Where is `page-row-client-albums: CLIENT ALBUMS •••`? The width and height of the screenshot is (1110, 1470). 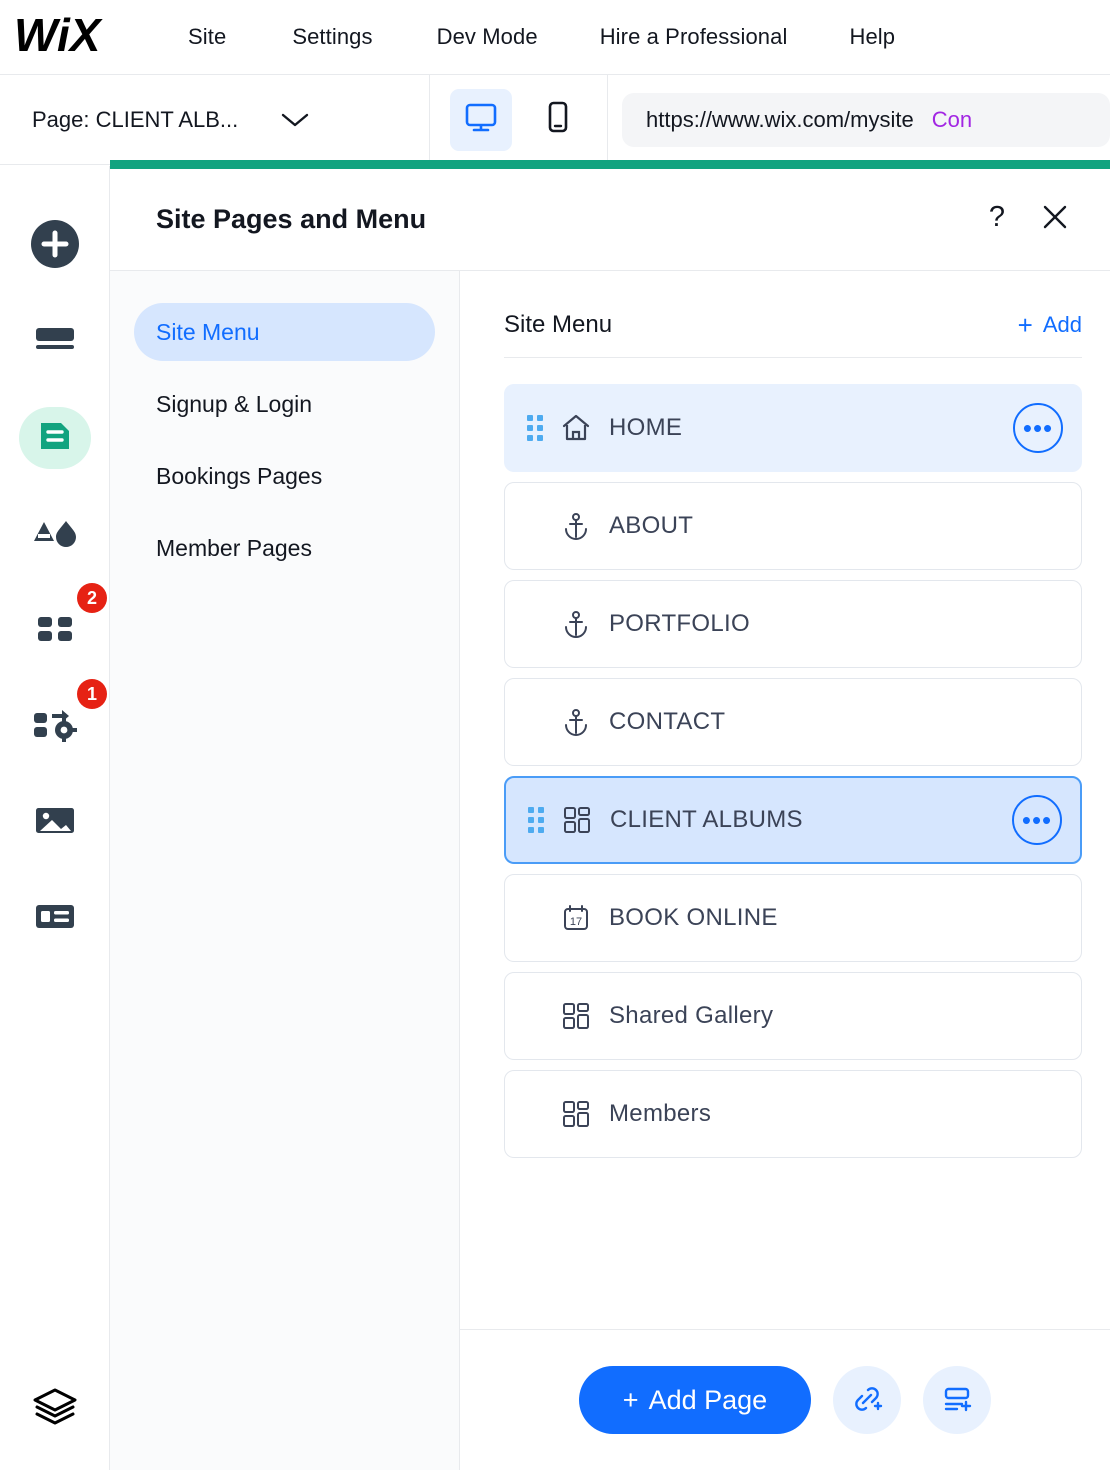 page-row-client-albums: CLIENT ALBUMS ••• is located at coordinates (793, 820).